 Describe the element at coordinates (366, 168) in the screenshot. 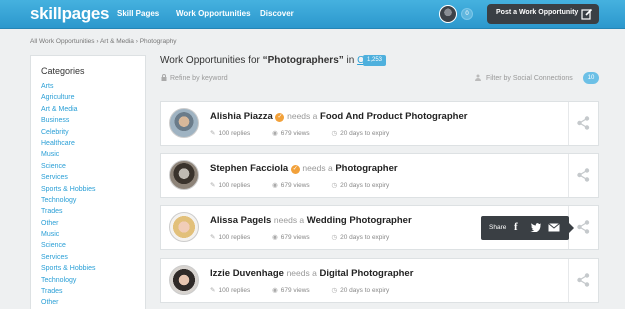

I see `role-title: Photographer` at that location.